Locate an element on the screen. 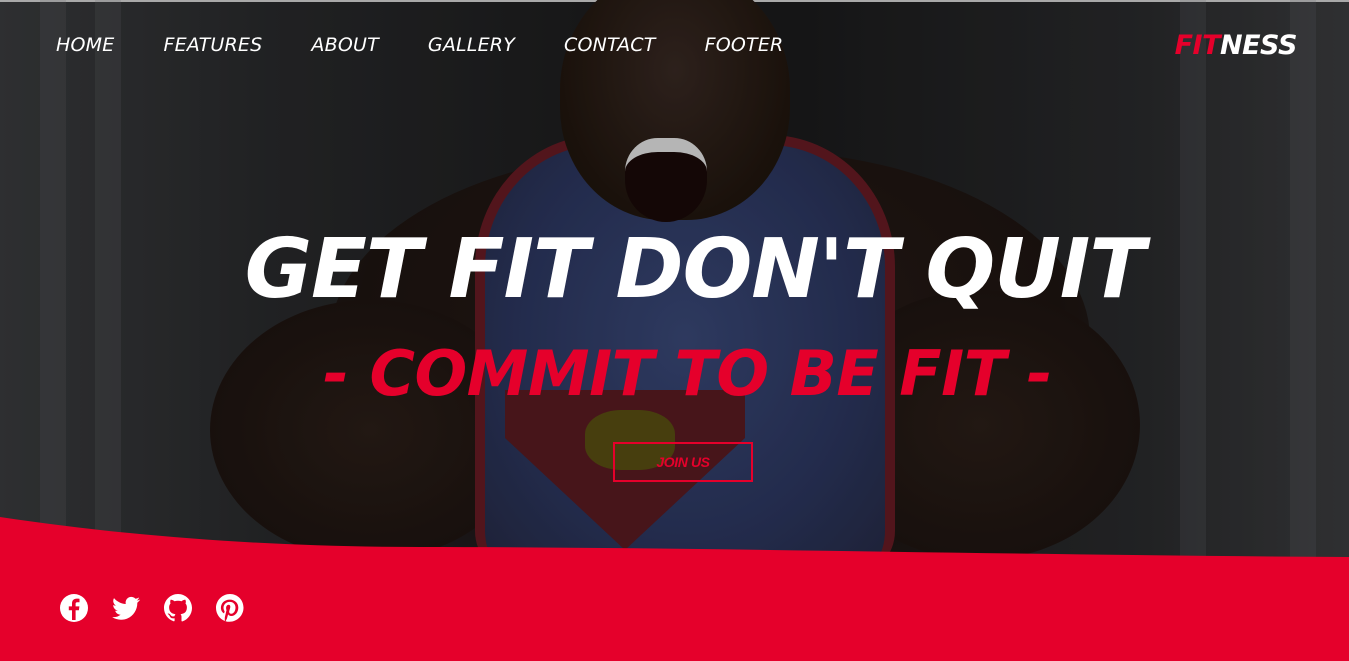 The width and height of the screenshot is (1349, 661). hero-subheadline: - COMMIT TO BE FIT - is located at coordinates (687, 373).